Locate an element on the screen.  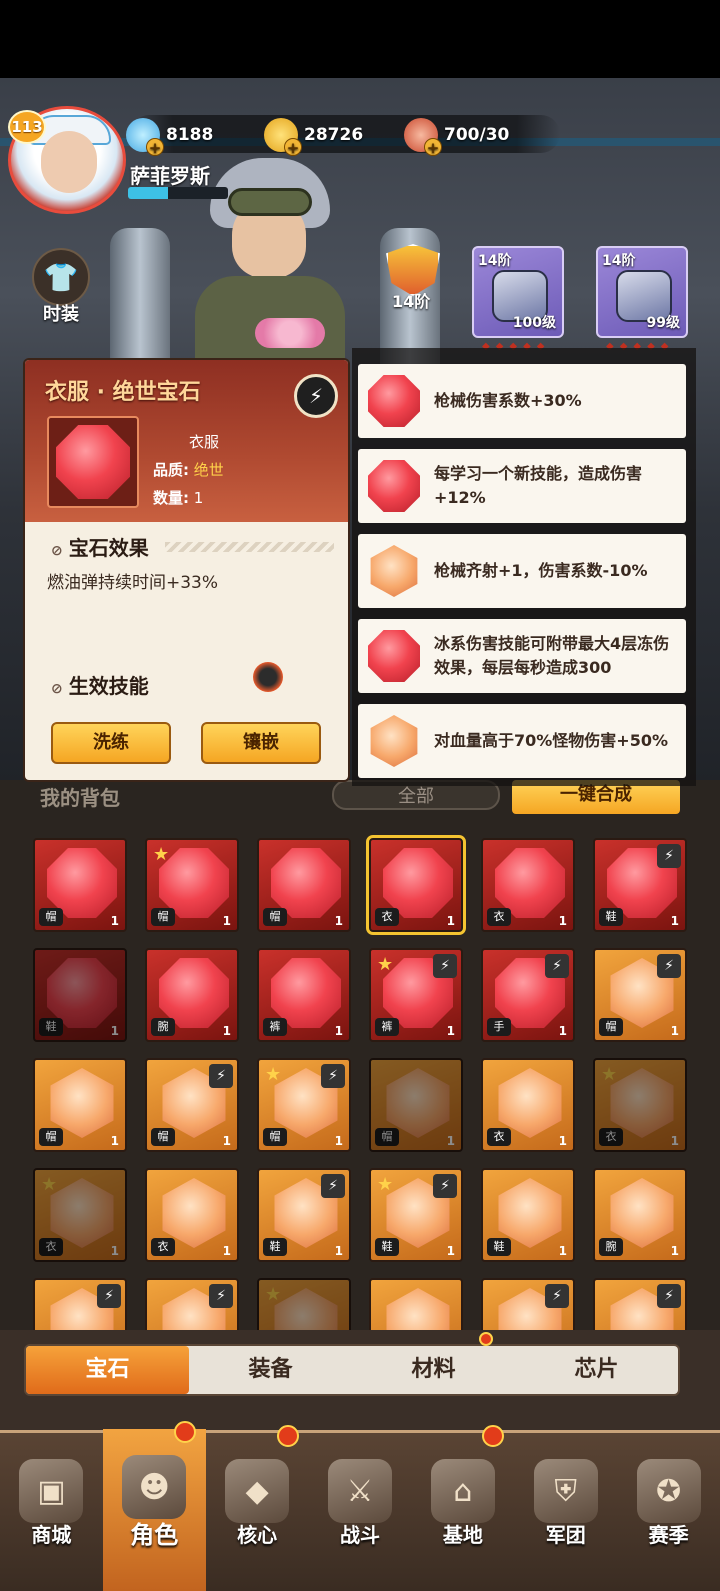
gem-effect-card: 枪械伤害系数+30% is located at coordinates (522, 401).